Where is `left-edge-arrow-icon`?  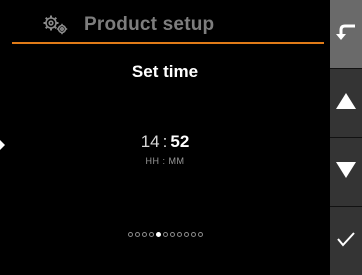 left-edge-arrow-icon is located at coordinates (2, 145).